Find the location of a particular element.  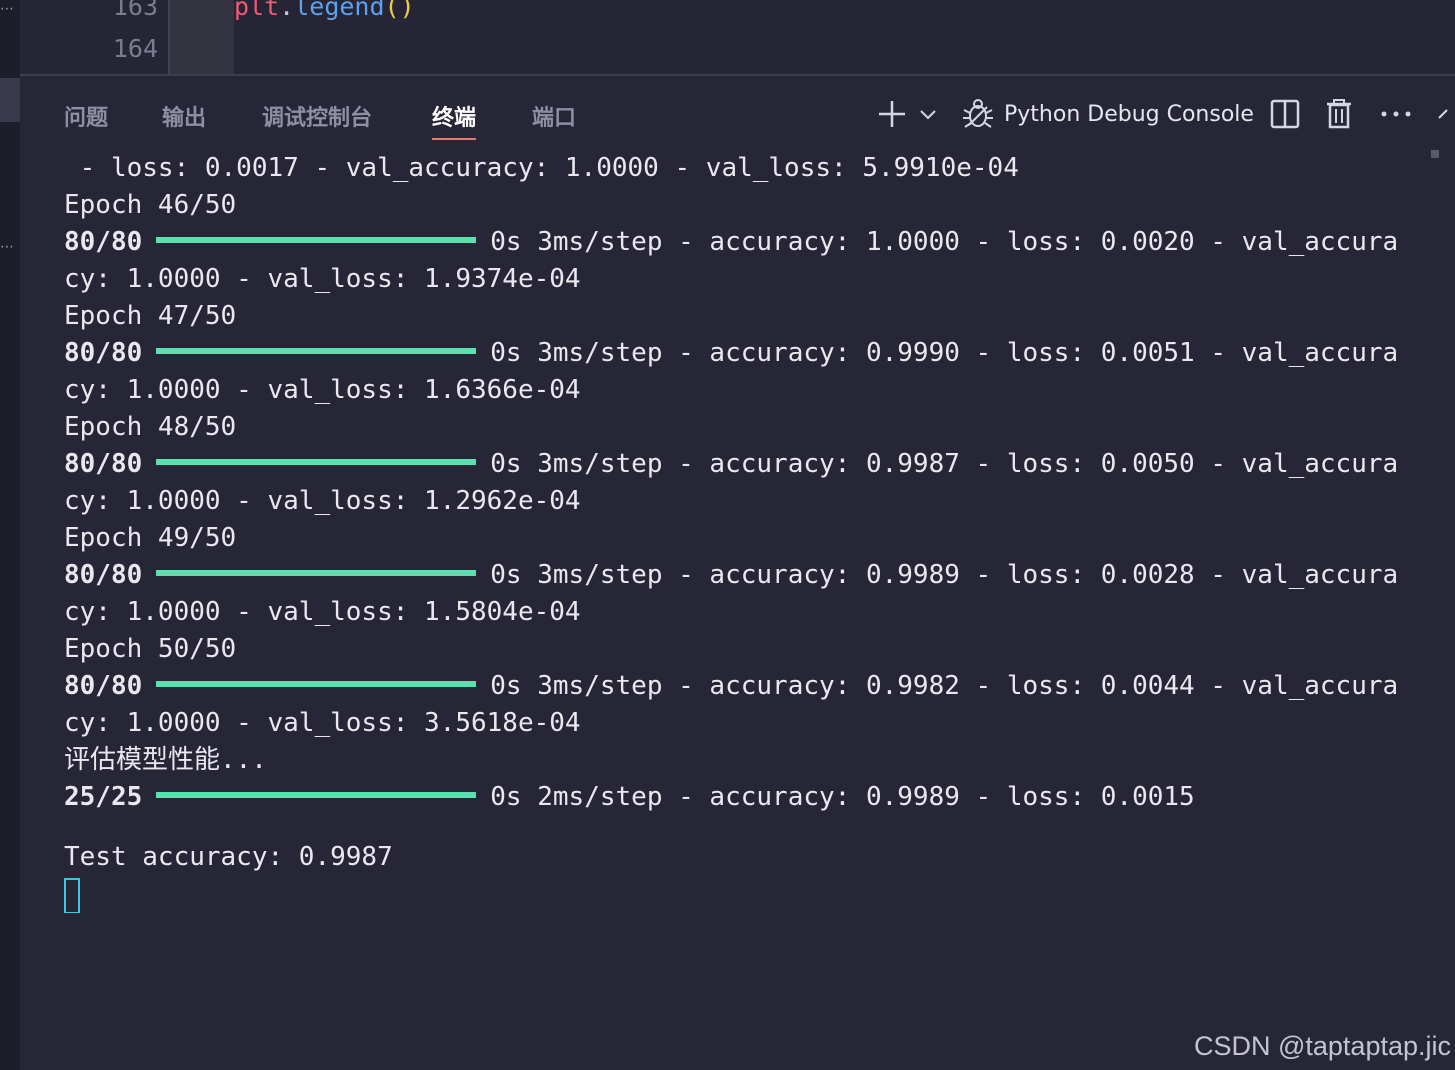

ellipsis-icon is located at coordinates (1396, 114).